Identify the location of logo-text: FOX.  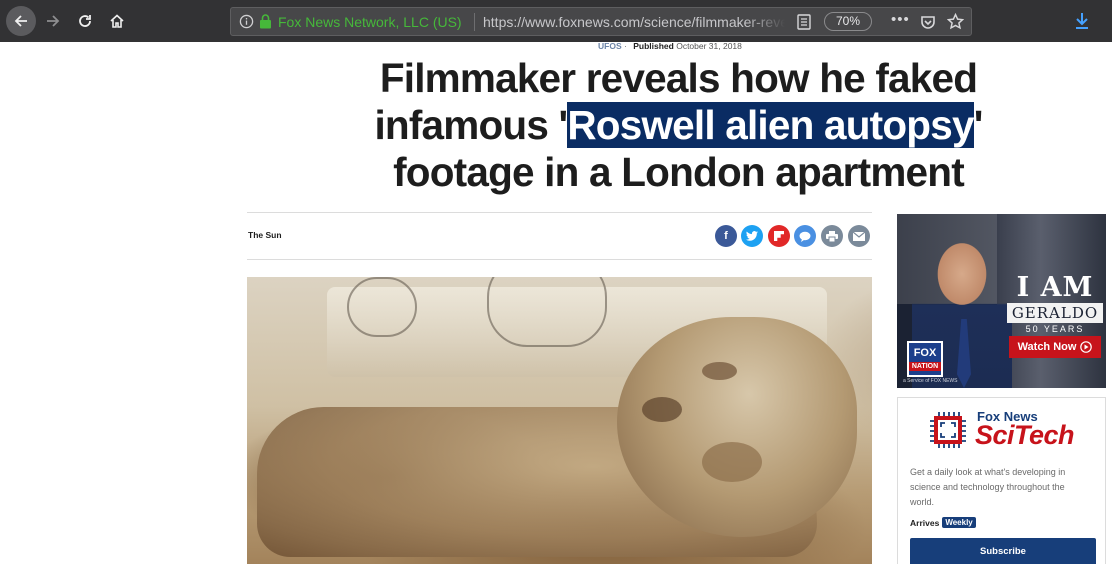
(925, 353).